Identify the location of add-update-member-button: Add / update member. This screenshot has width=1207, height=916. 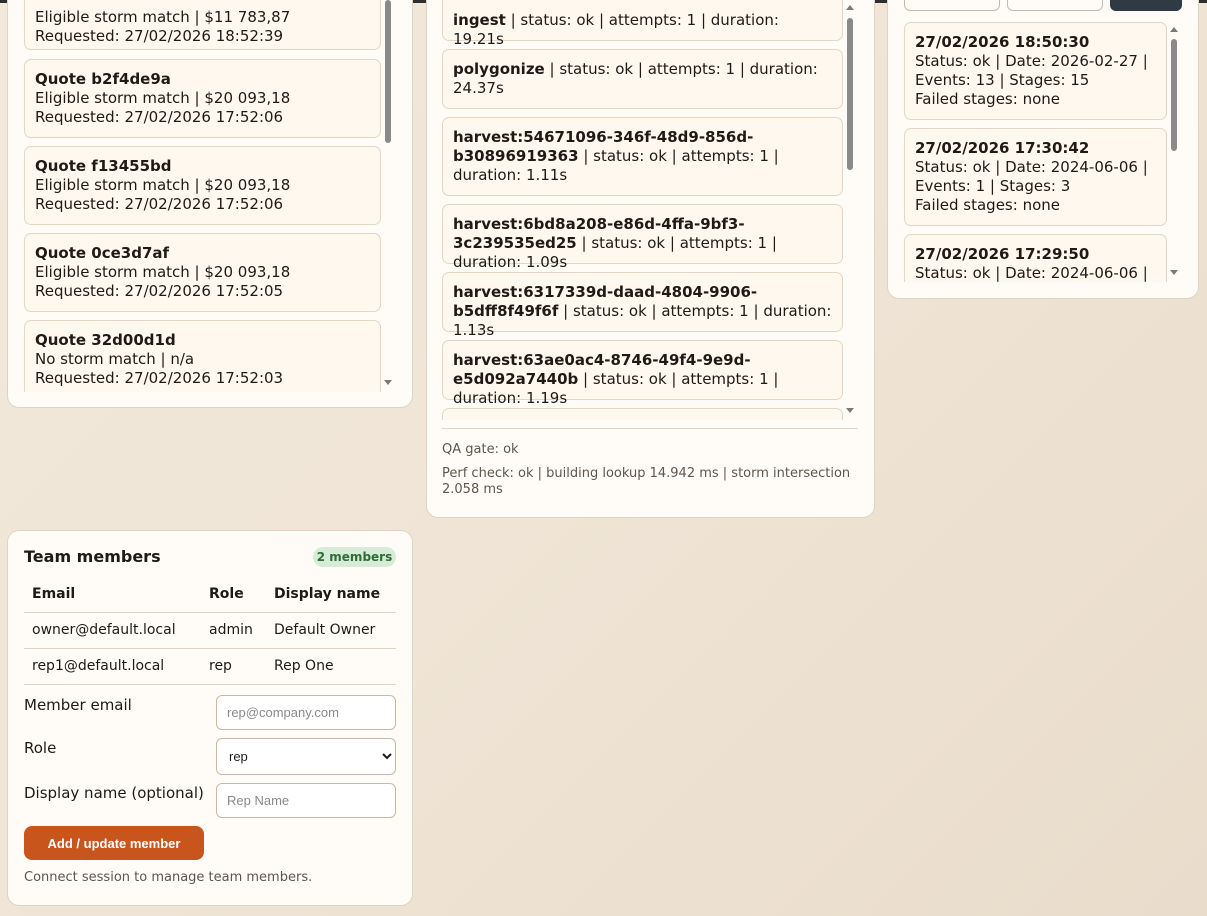
(114, 843).